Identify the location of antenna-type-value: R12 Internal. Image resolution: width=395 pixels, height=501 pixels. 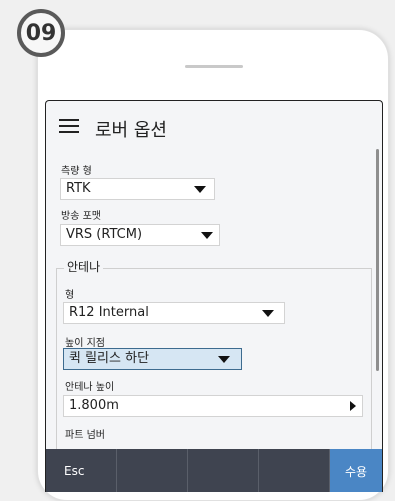
(109, 312).